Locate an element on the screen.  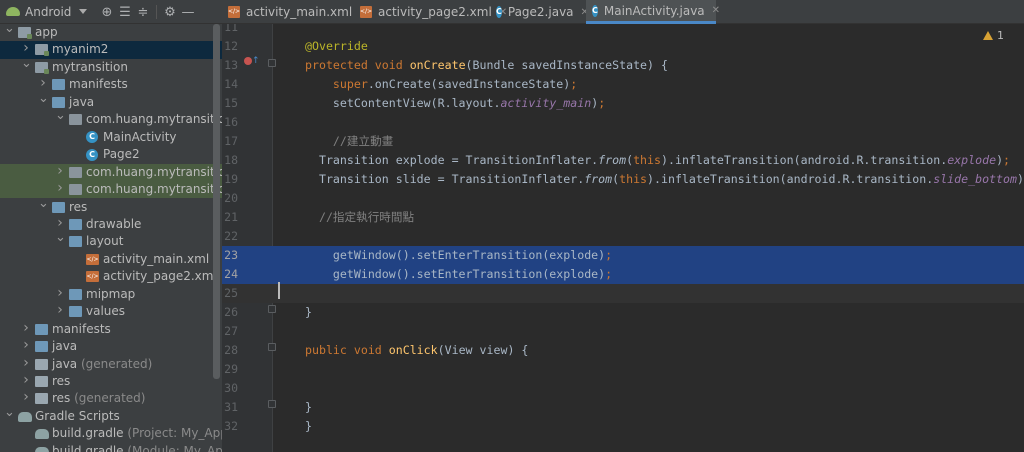
tree-item-label: drawable is located at coordinates (113, 224).